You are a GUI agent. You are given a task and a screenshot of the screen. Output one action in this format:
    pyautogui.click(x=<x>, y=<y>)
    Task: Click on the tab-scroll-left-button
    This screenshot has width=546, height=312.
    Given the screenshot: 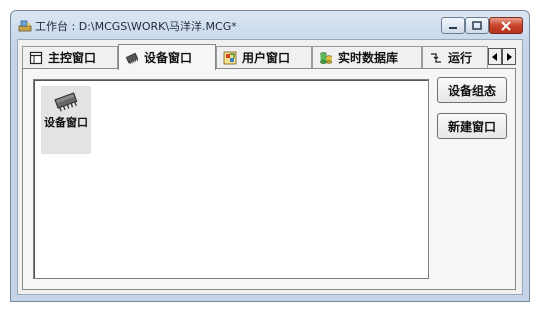 What is the action you would take?
    pyautogui.click(x=495, y=56)
    